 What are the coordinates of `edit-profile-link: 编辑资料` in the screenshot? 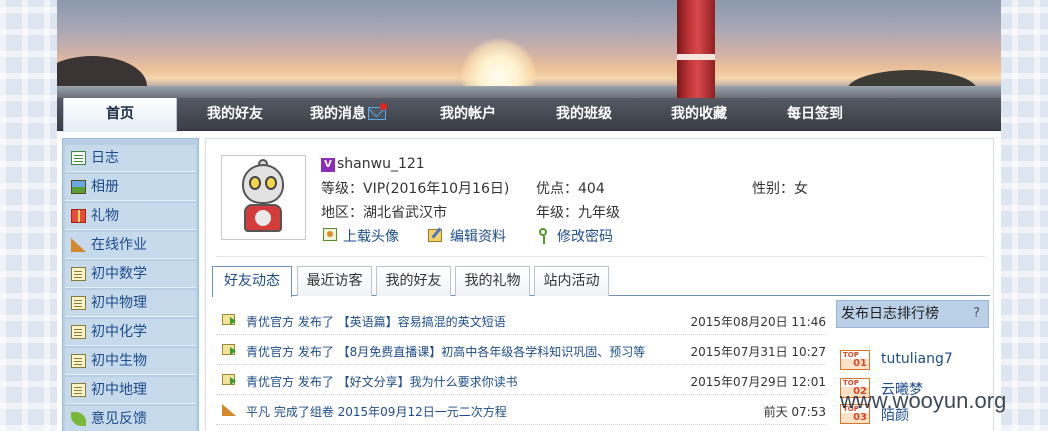 It's located at (467, 236).